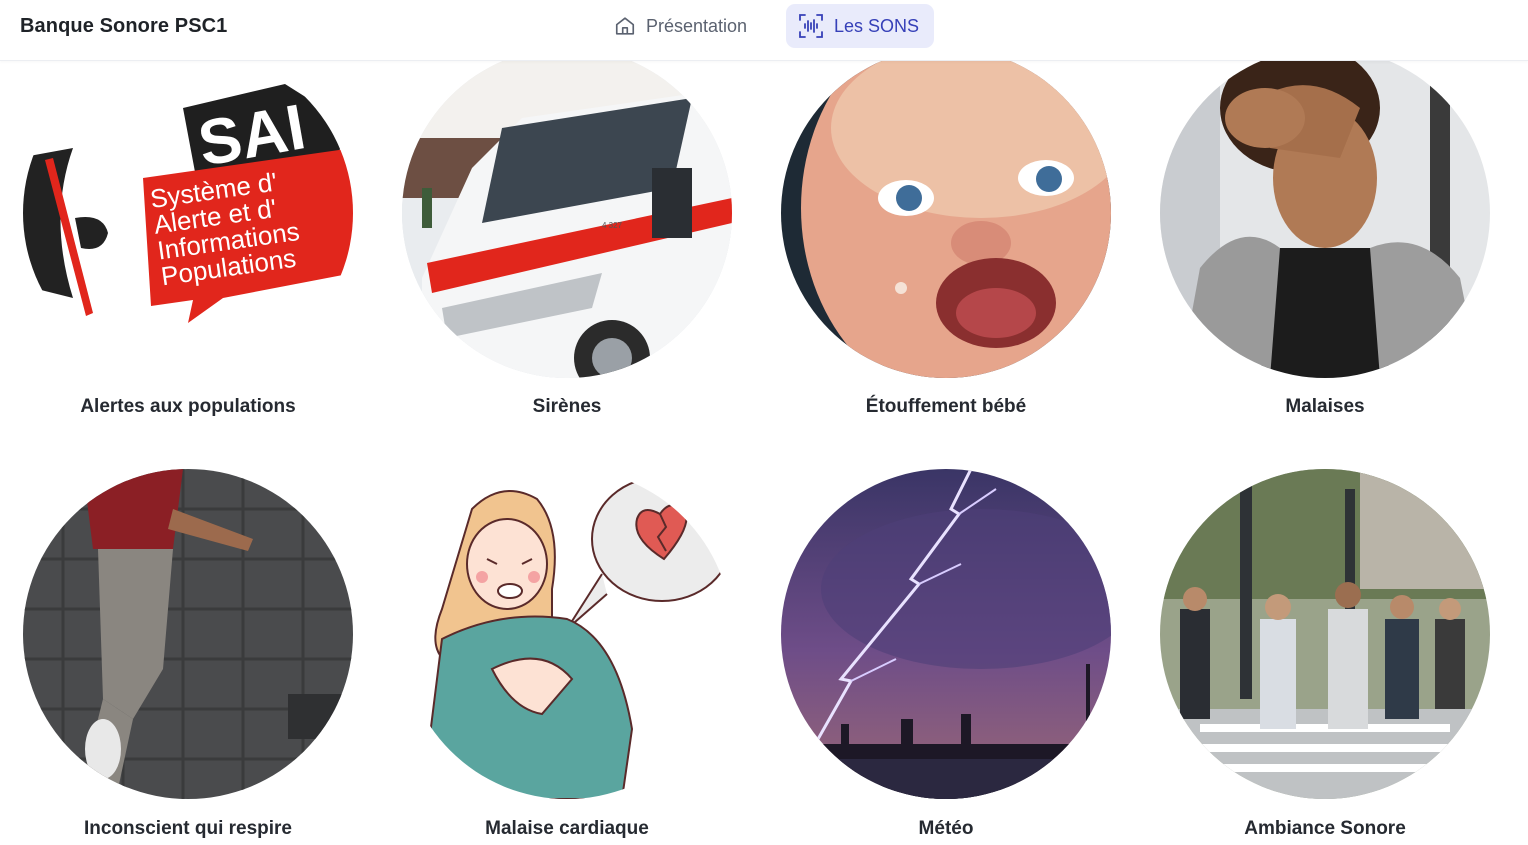 Image resolution: width=1528 pixels, height=845 pixels. Describe the element at coordinates (188, 634) in the screenshot. I see `person-lying-on-ground-photo` at that location.